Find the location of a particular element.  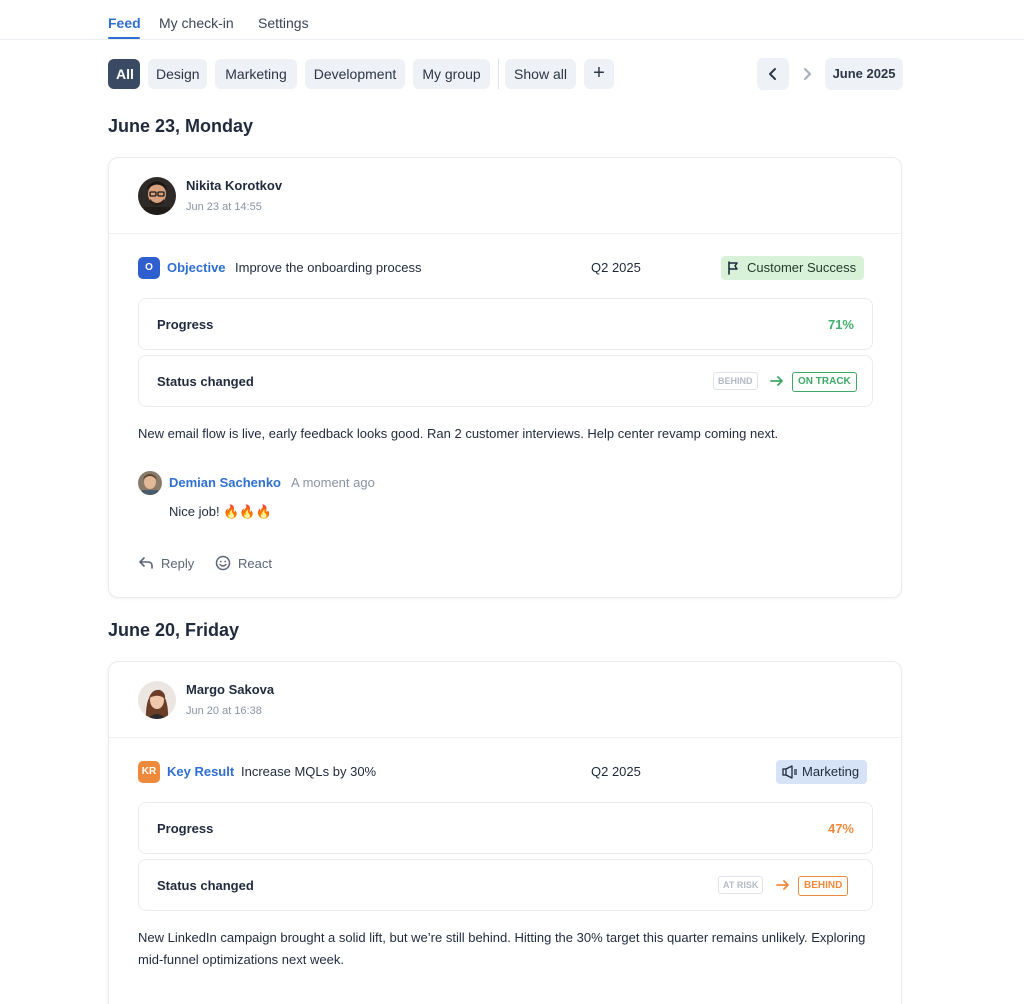

react-button: React is located at coordinates (248, 564).